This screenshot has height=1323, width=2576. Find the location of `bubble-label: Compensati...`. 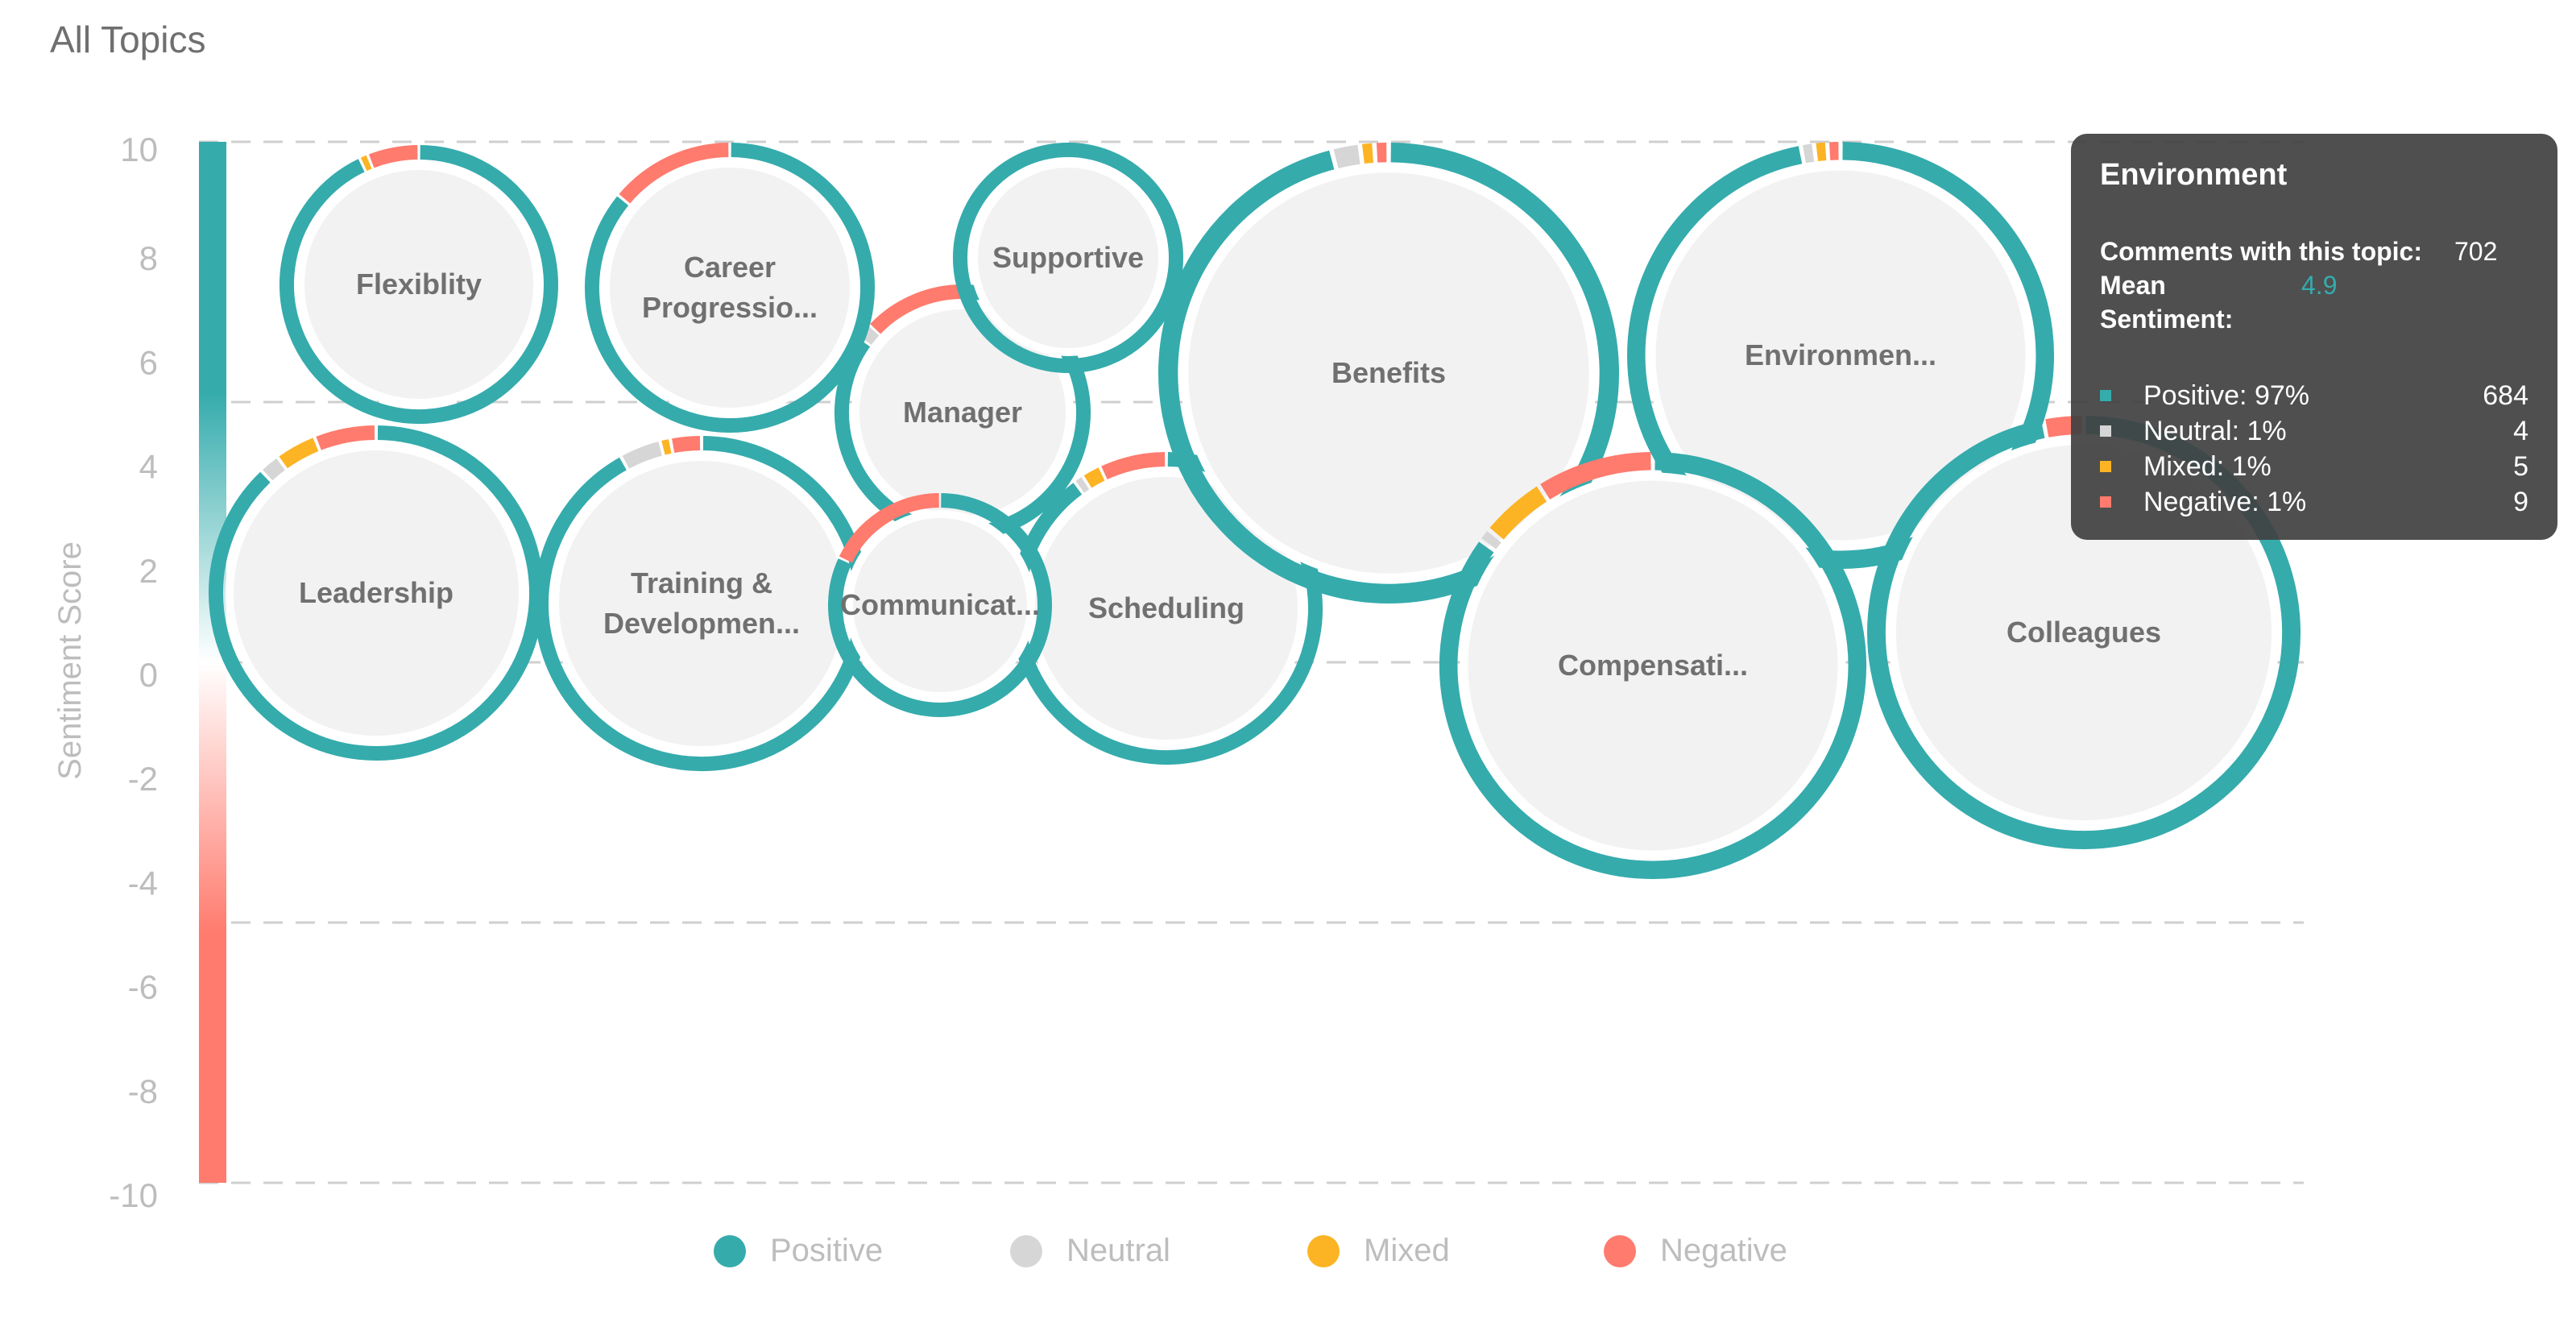

bubble-label: Compensati... is located at coordinates (1653, 665).